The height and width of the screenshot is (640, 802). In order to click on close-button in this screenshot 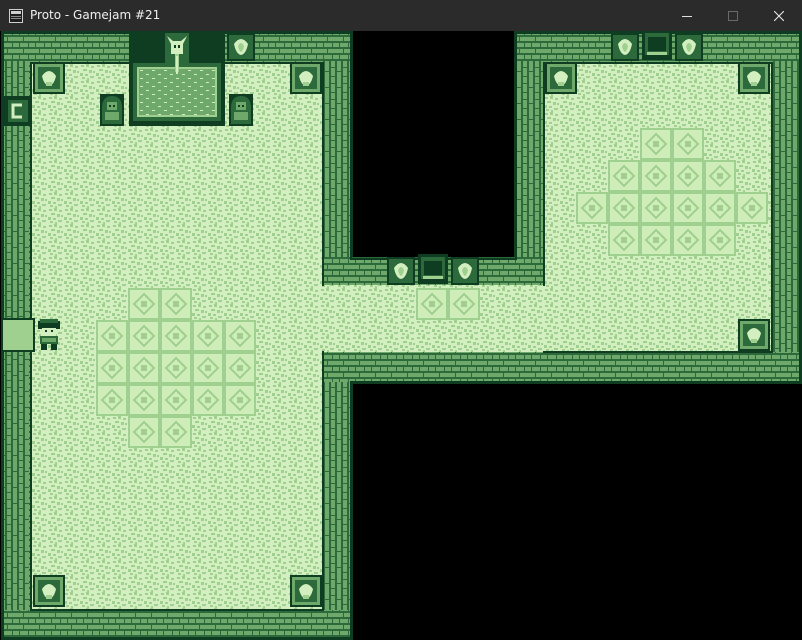, I will do `click(779, 15)`.